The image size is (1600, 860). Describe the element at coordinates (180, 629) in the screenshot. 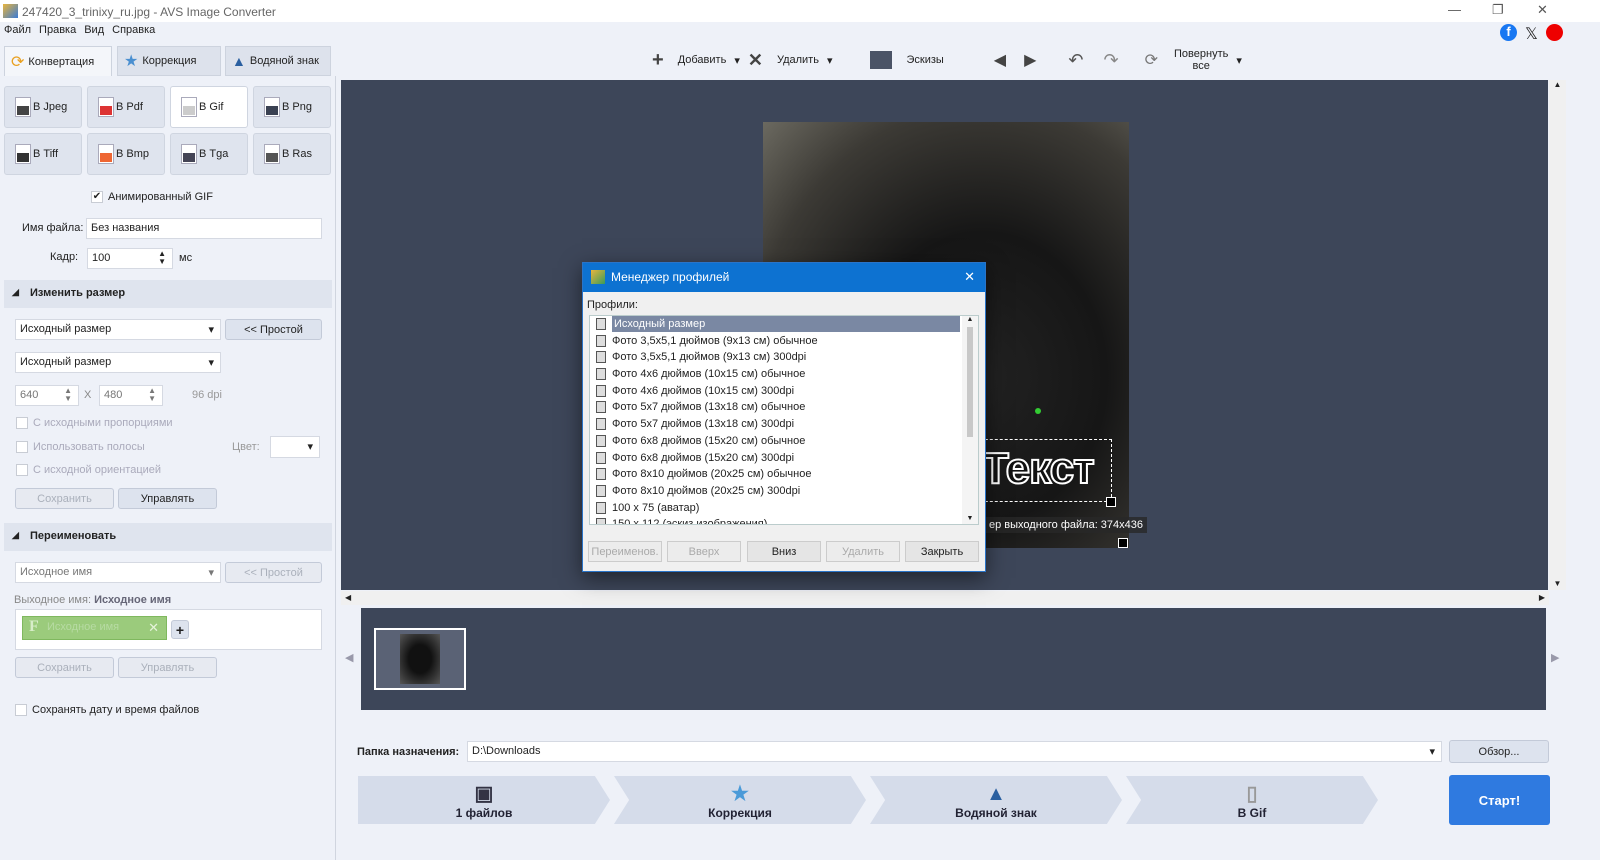

I see `add-token-button: +` at that location.